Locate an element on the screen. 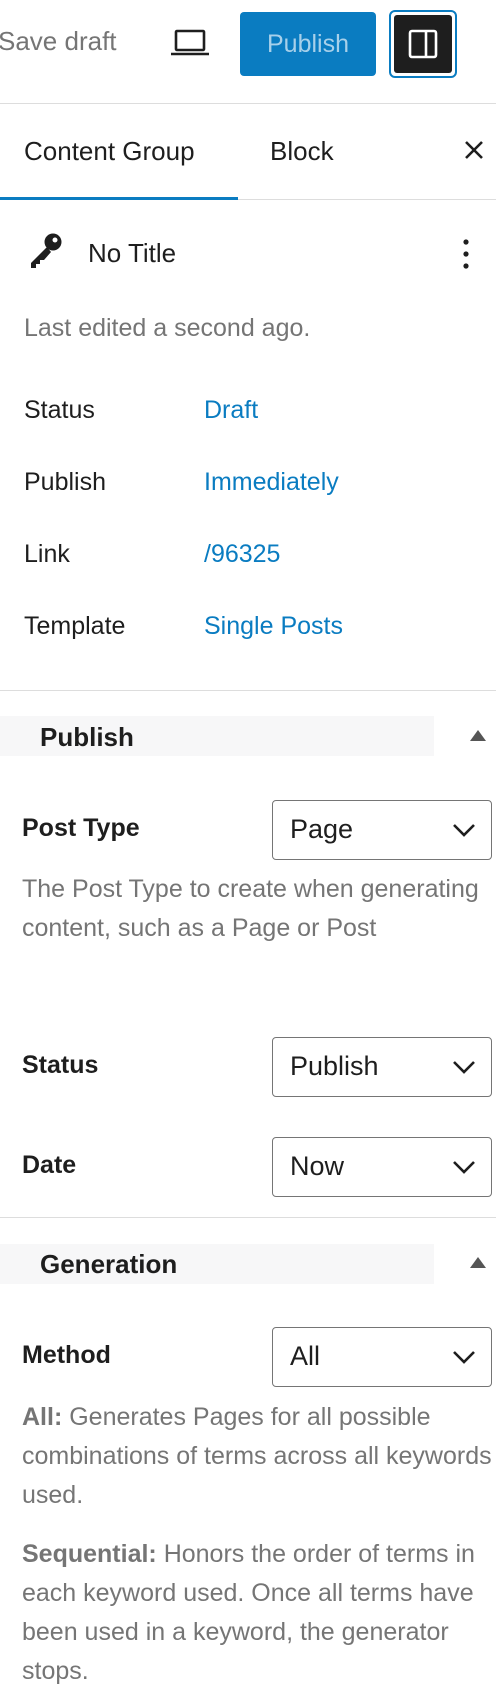  help-term-all: All: is located at coordinates (42, 1417).